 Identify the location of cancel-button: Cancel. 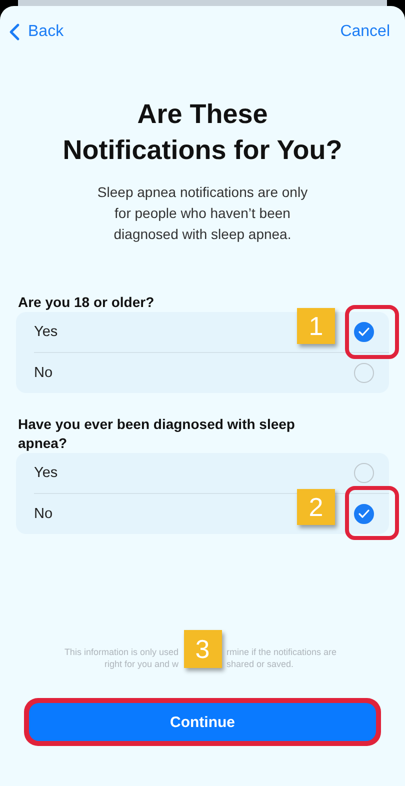
(365, 32).